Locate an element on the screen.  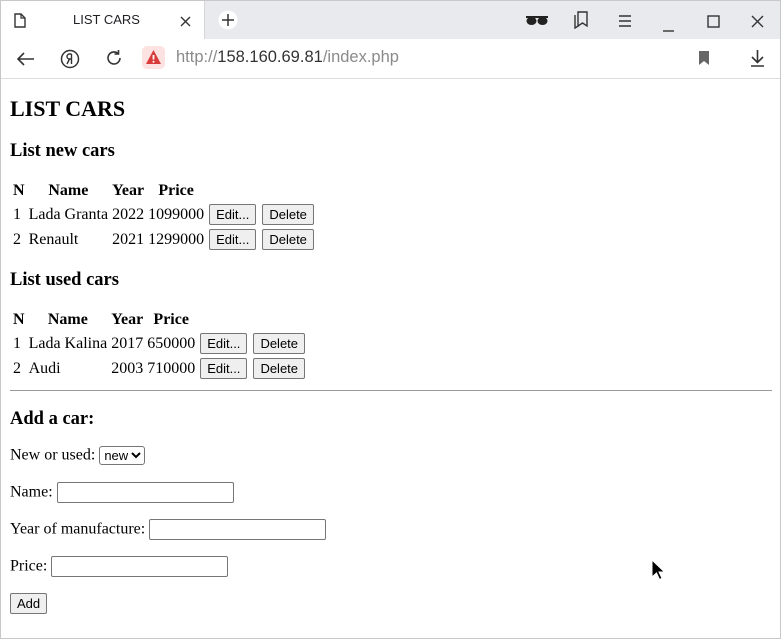
add-car-heading: Add a car: is located at coordinates (52, 419).